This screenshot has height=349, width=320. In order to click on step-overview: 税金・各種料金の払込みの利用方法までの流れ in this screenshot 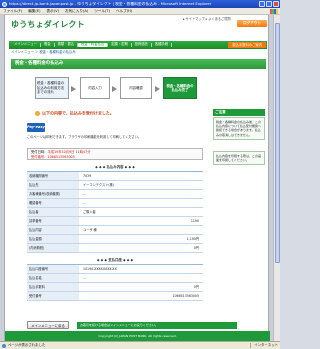, I will do `click(52, 88)`.